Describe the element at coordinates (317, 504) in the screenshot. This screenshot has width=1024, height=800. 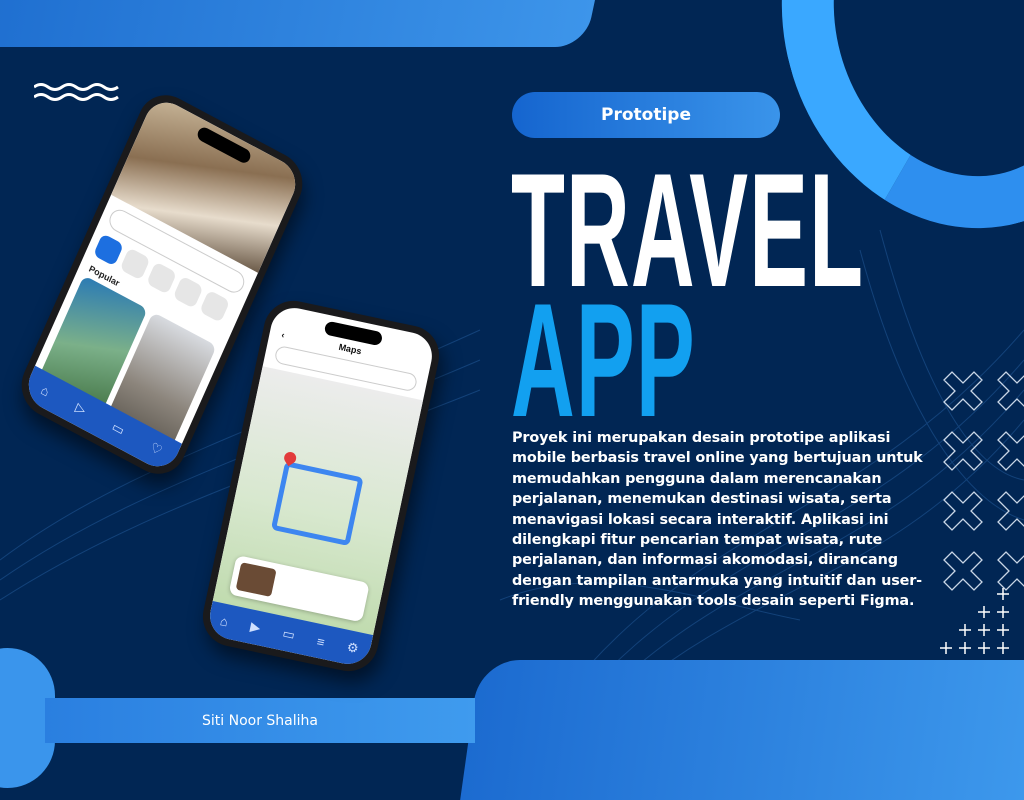
I see `route-line` at that location.